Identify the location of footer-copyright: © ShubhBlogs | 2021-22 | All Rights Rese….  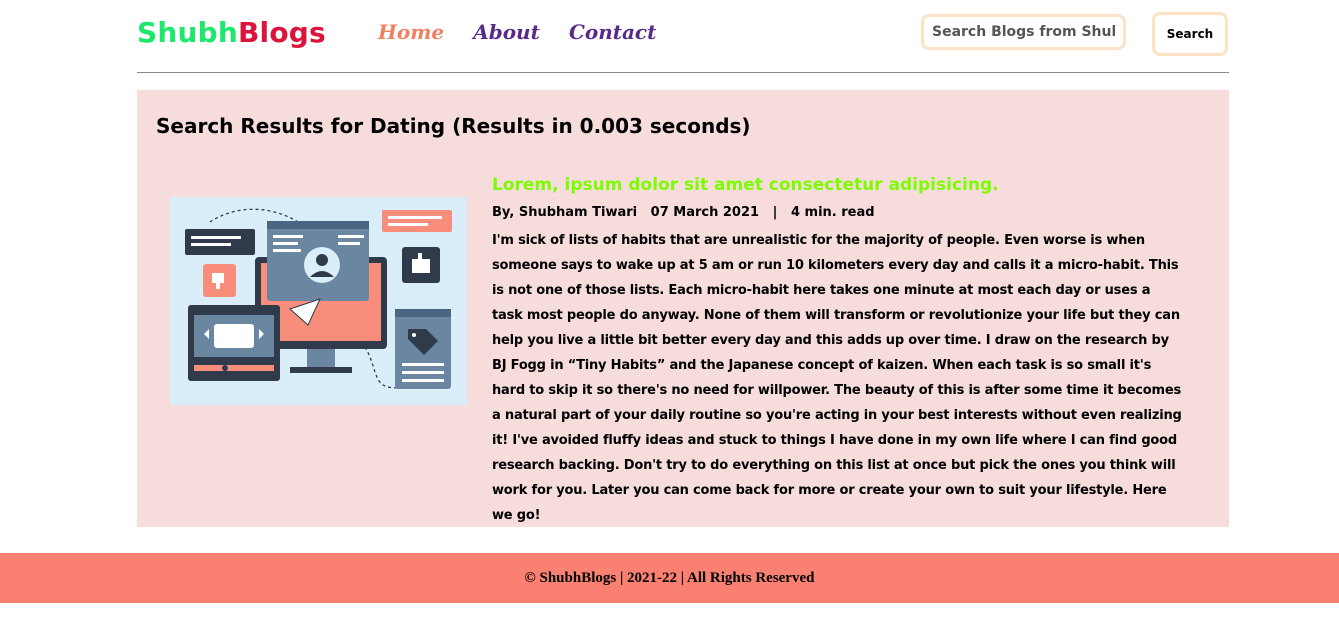
(669, 577).